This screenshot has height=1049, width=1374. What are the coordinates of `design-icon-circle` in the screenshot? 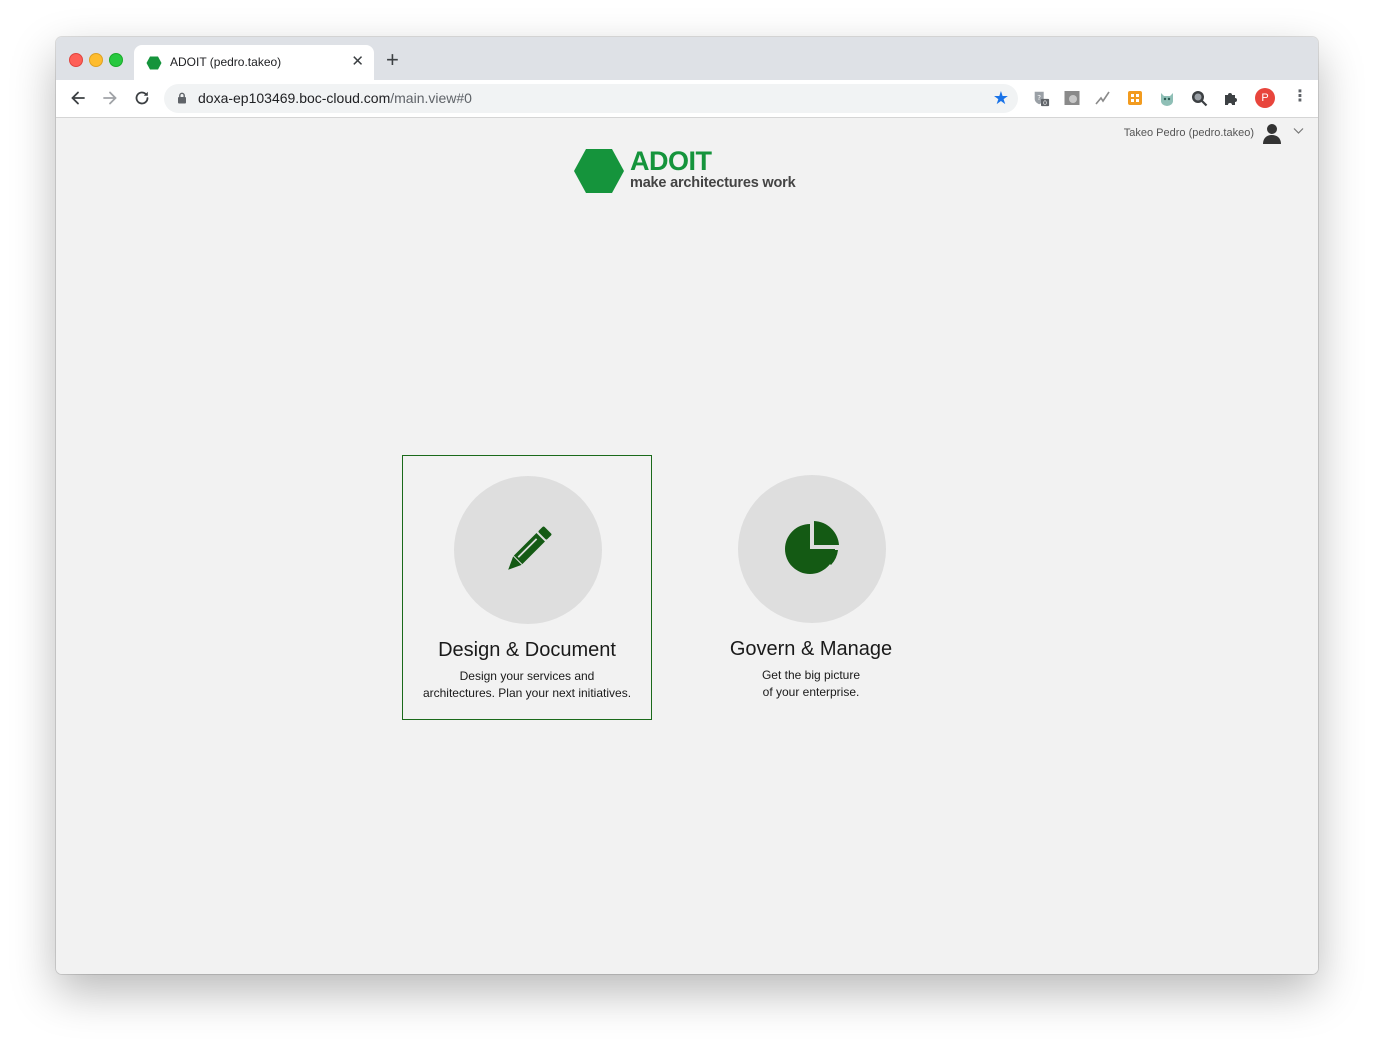 It's located at (528, 550).